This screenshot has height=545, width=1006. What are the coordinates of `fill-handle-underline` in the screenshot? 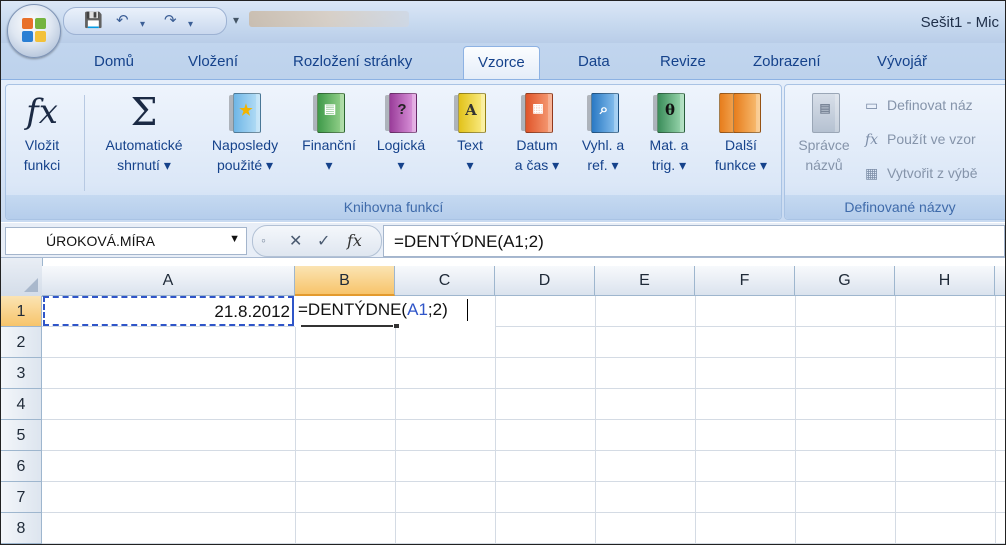 It's located at (350, 326).